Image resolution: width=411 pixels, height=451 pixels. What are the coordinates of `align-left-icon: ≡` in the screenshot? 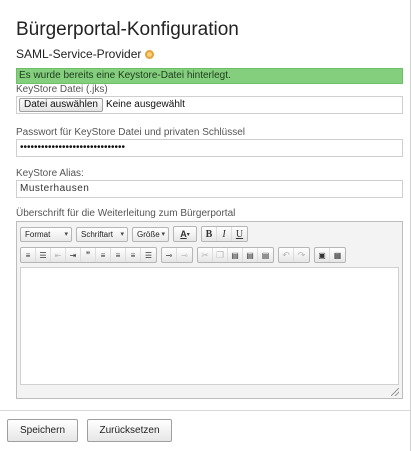 It's located at (103, 255).